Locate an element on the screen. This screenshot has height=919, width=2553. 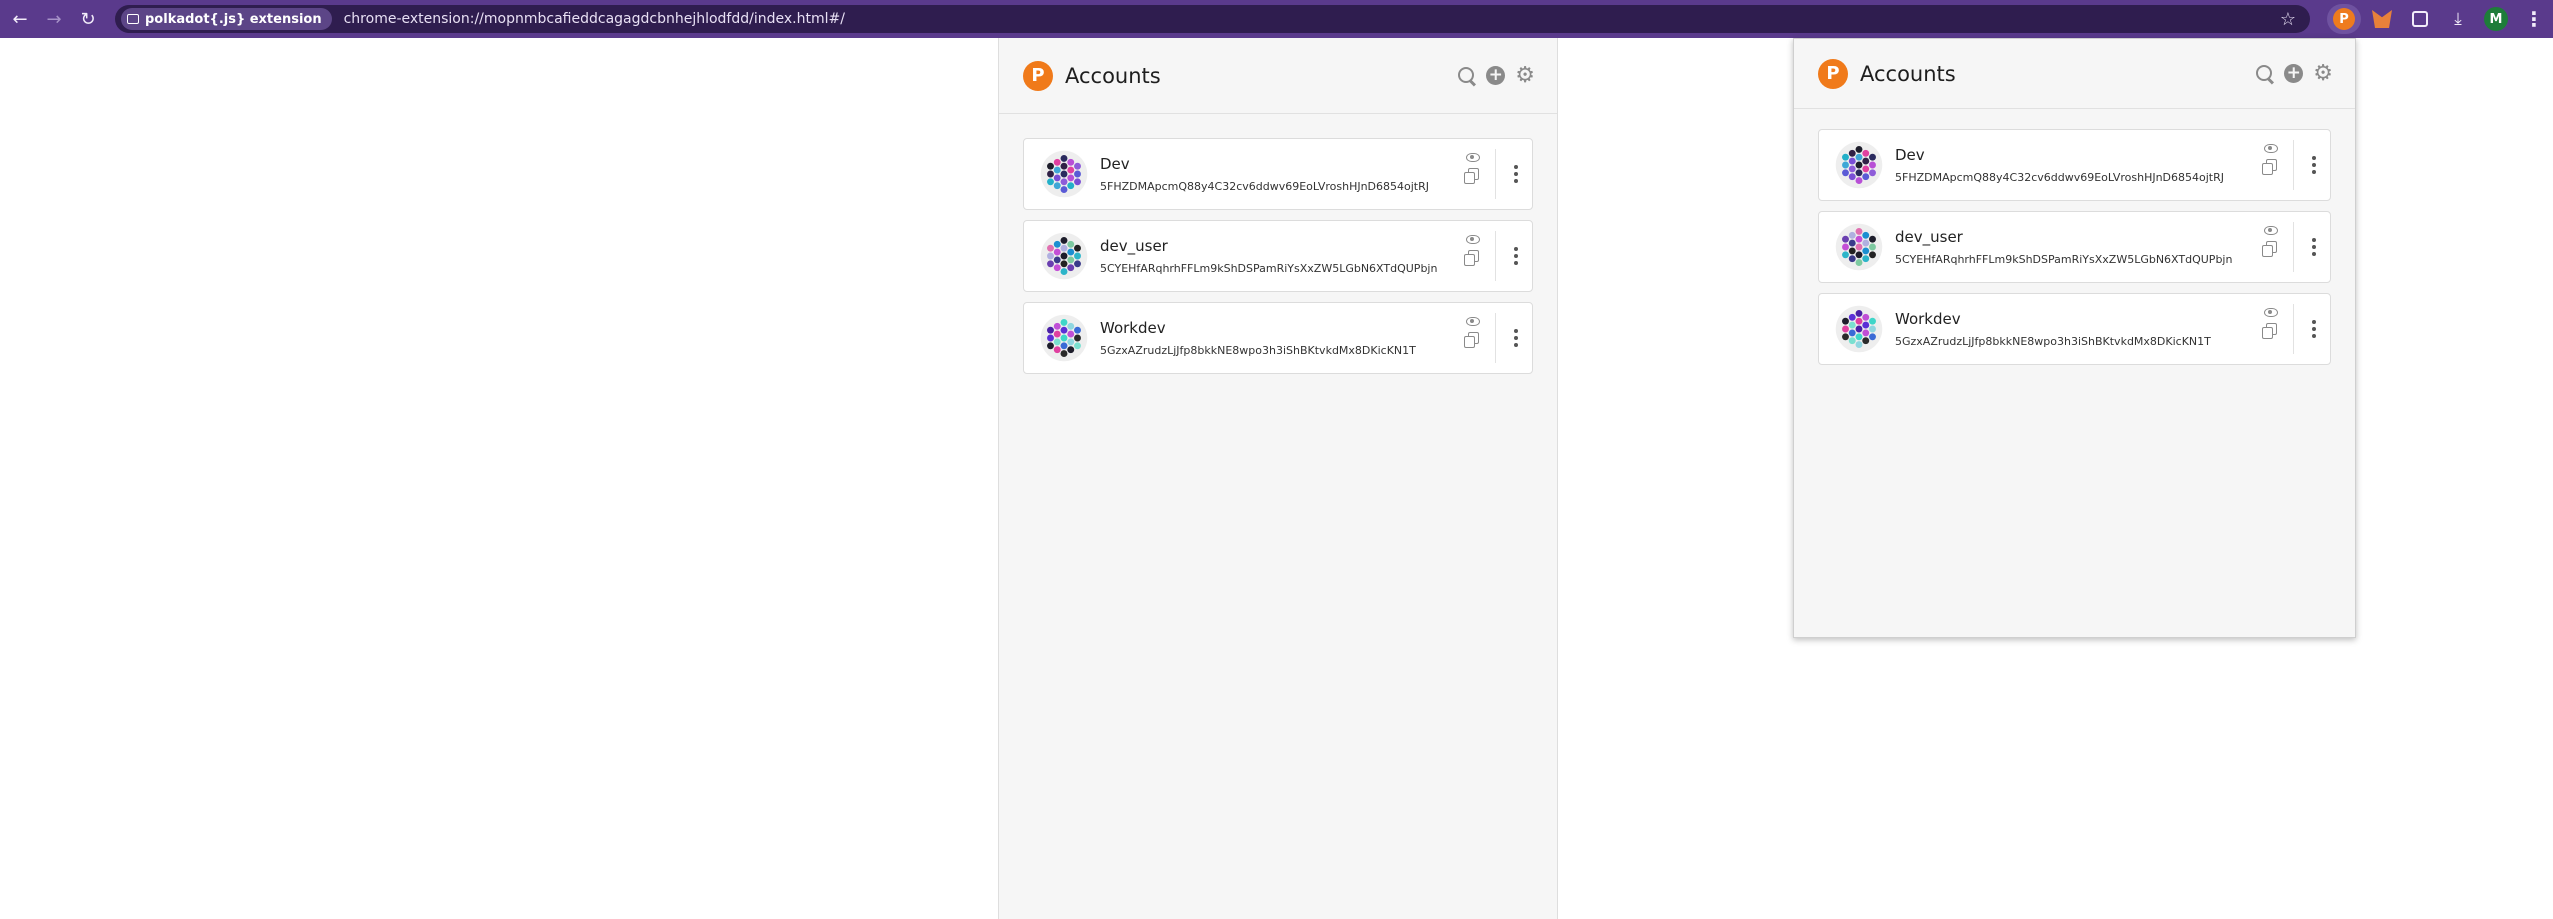
profile-avatar: M is located at coordinates (2496, 19).